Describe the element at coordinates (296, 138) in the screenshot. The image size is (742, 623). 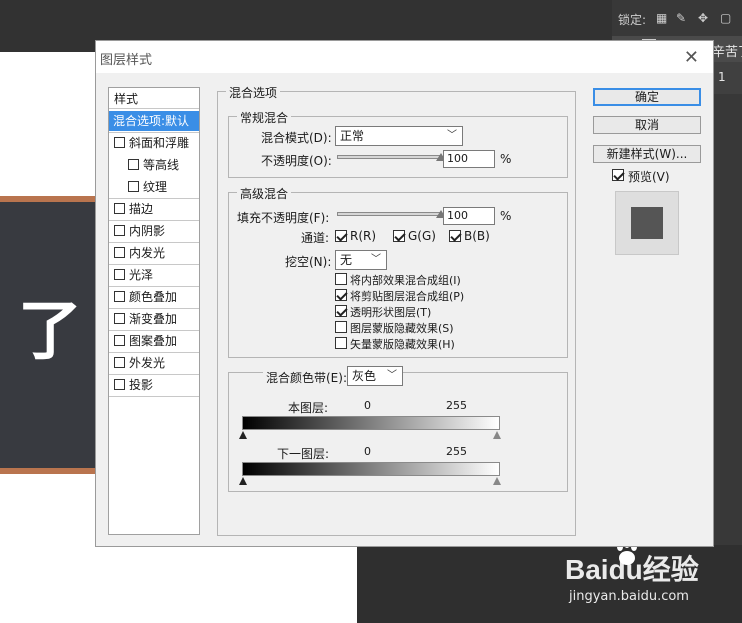
I see `blend-mode-label: 混合模式(D):` at that location.